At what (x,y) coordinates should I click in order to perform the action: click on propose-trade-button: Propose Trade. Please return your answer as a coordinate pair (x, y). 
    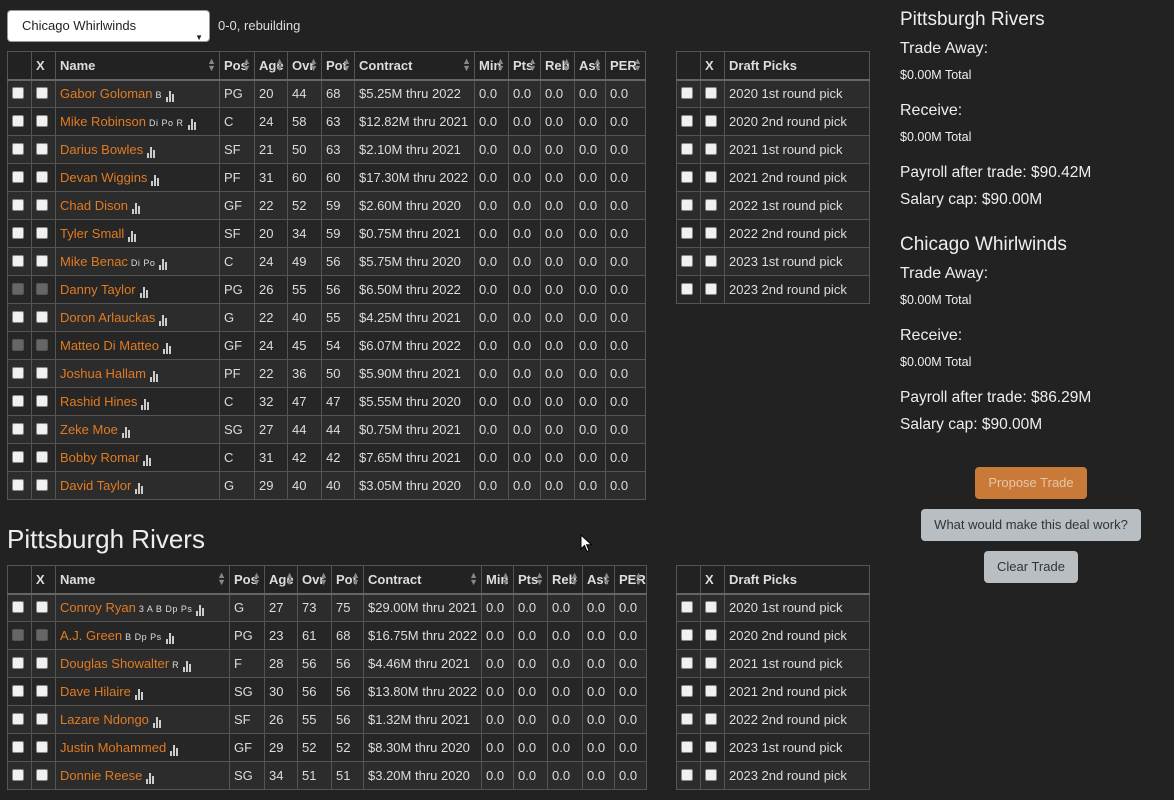
    Looking at the image, I should click on (1031, 483).